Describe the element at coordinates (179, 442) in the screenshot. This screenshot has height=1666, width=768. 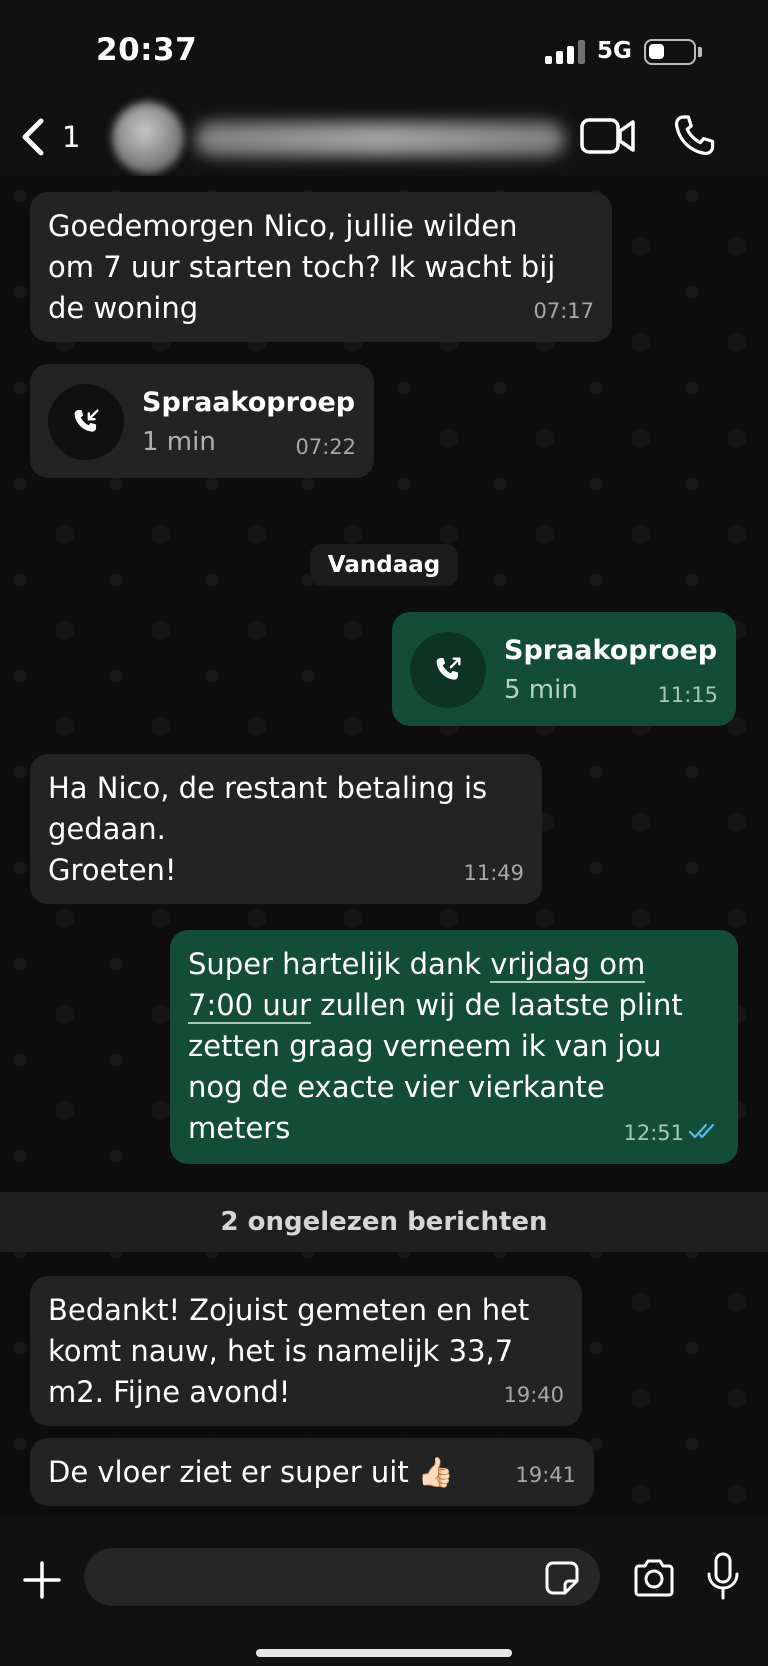
I see `call-duration: 1 min` at that location.